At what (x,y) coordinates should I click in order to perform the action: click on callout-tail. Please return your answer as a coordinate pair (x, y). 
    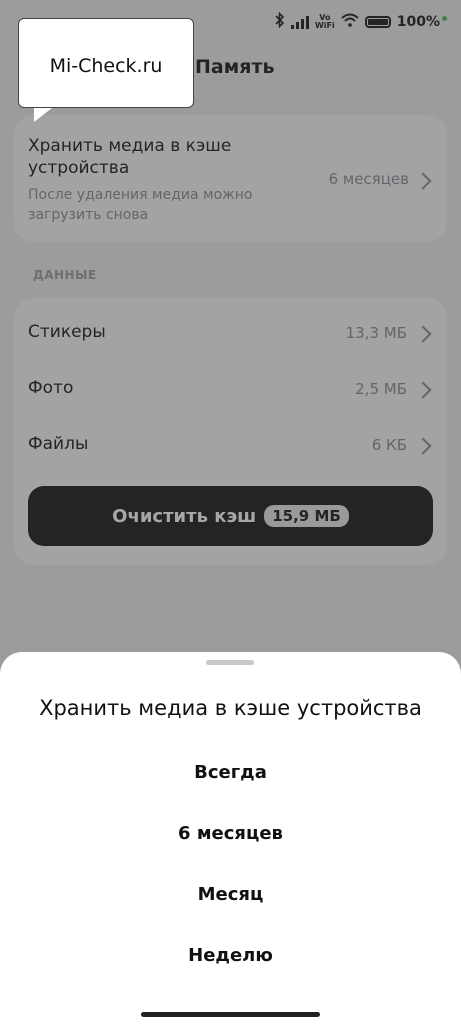
    Looking at the image, I should click on (43, 115).